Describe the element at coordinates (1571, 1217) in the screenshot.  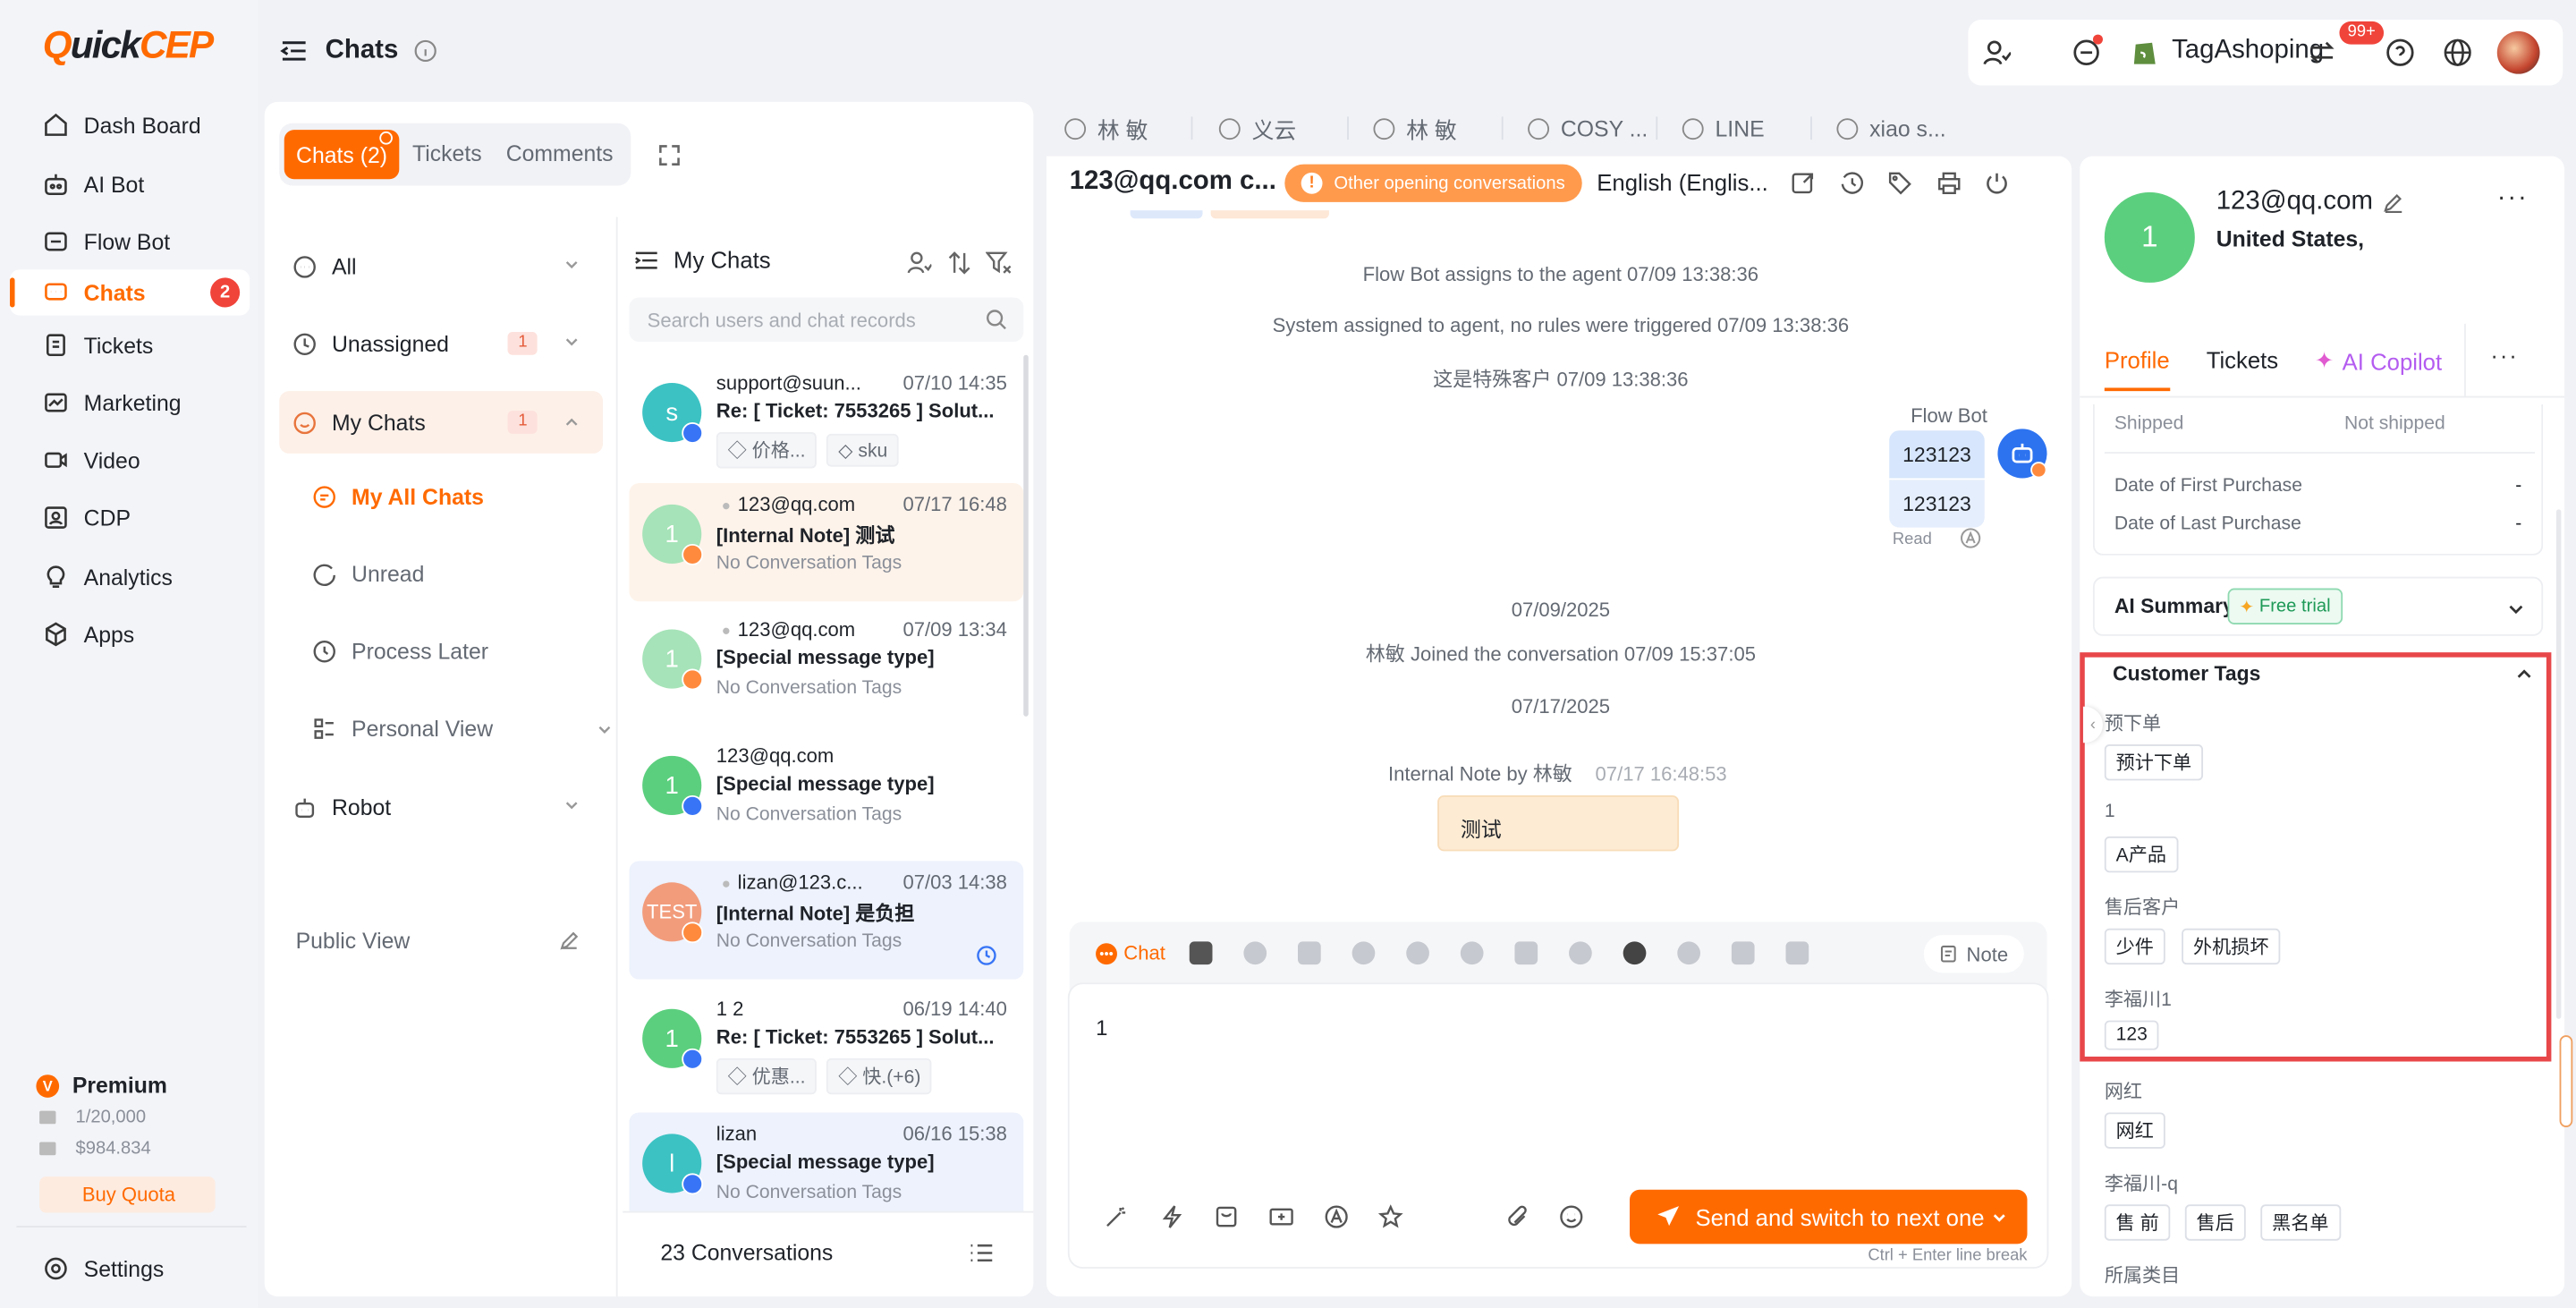
I see `emoji-icon` at that location.